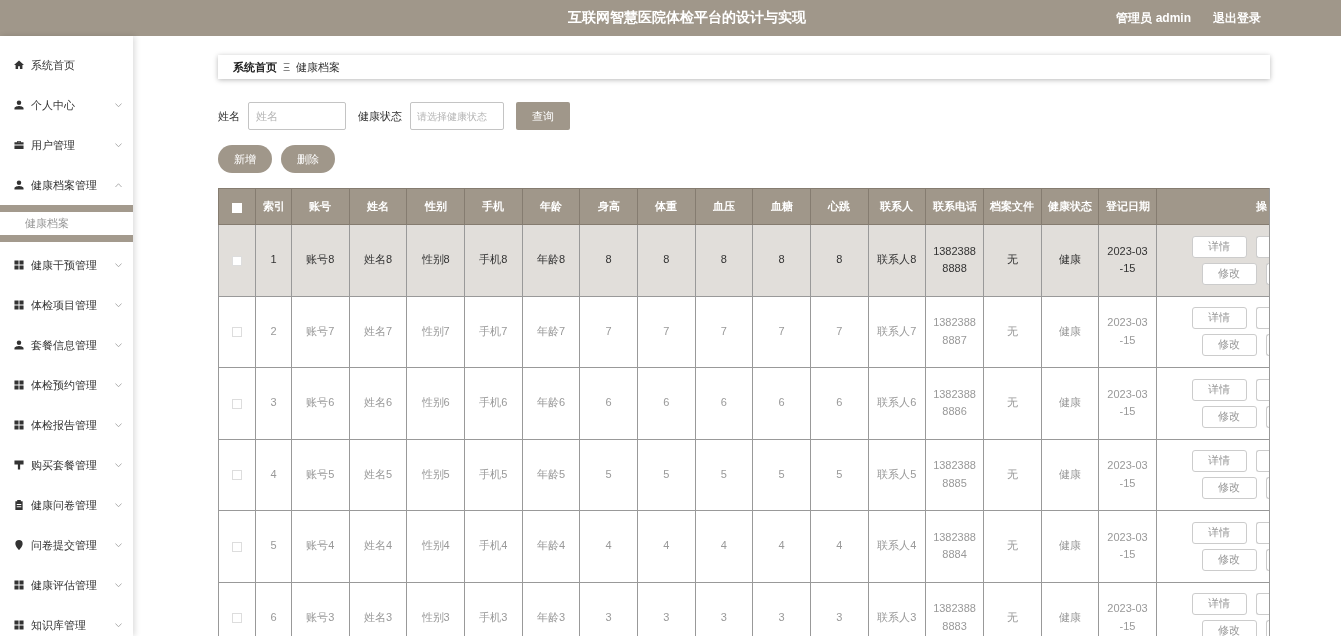 Image resolution: width=1341 pixels, height=636 pixels. Describe the element at coordinates (255, 67) in the screenshot. I see `breadcrumb-link: 系统首页` at that location.